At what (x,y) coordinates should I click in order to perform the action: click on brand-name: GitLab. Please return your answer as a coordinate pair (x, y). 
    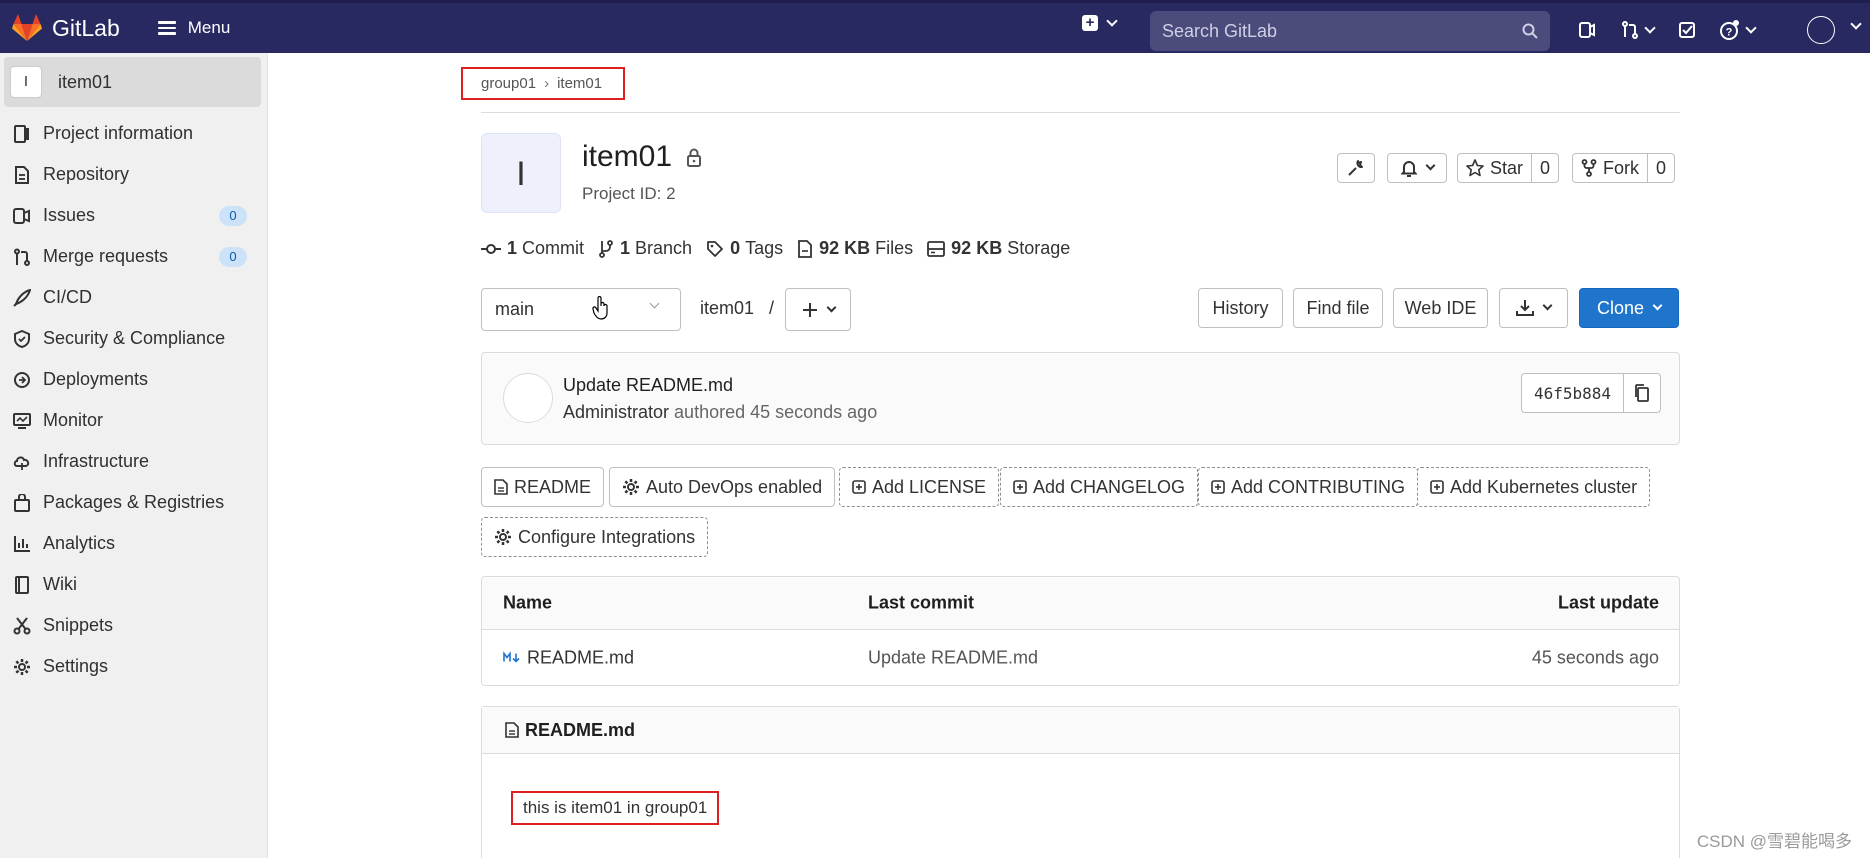
    Looking at the image, I should click on (86, 27).